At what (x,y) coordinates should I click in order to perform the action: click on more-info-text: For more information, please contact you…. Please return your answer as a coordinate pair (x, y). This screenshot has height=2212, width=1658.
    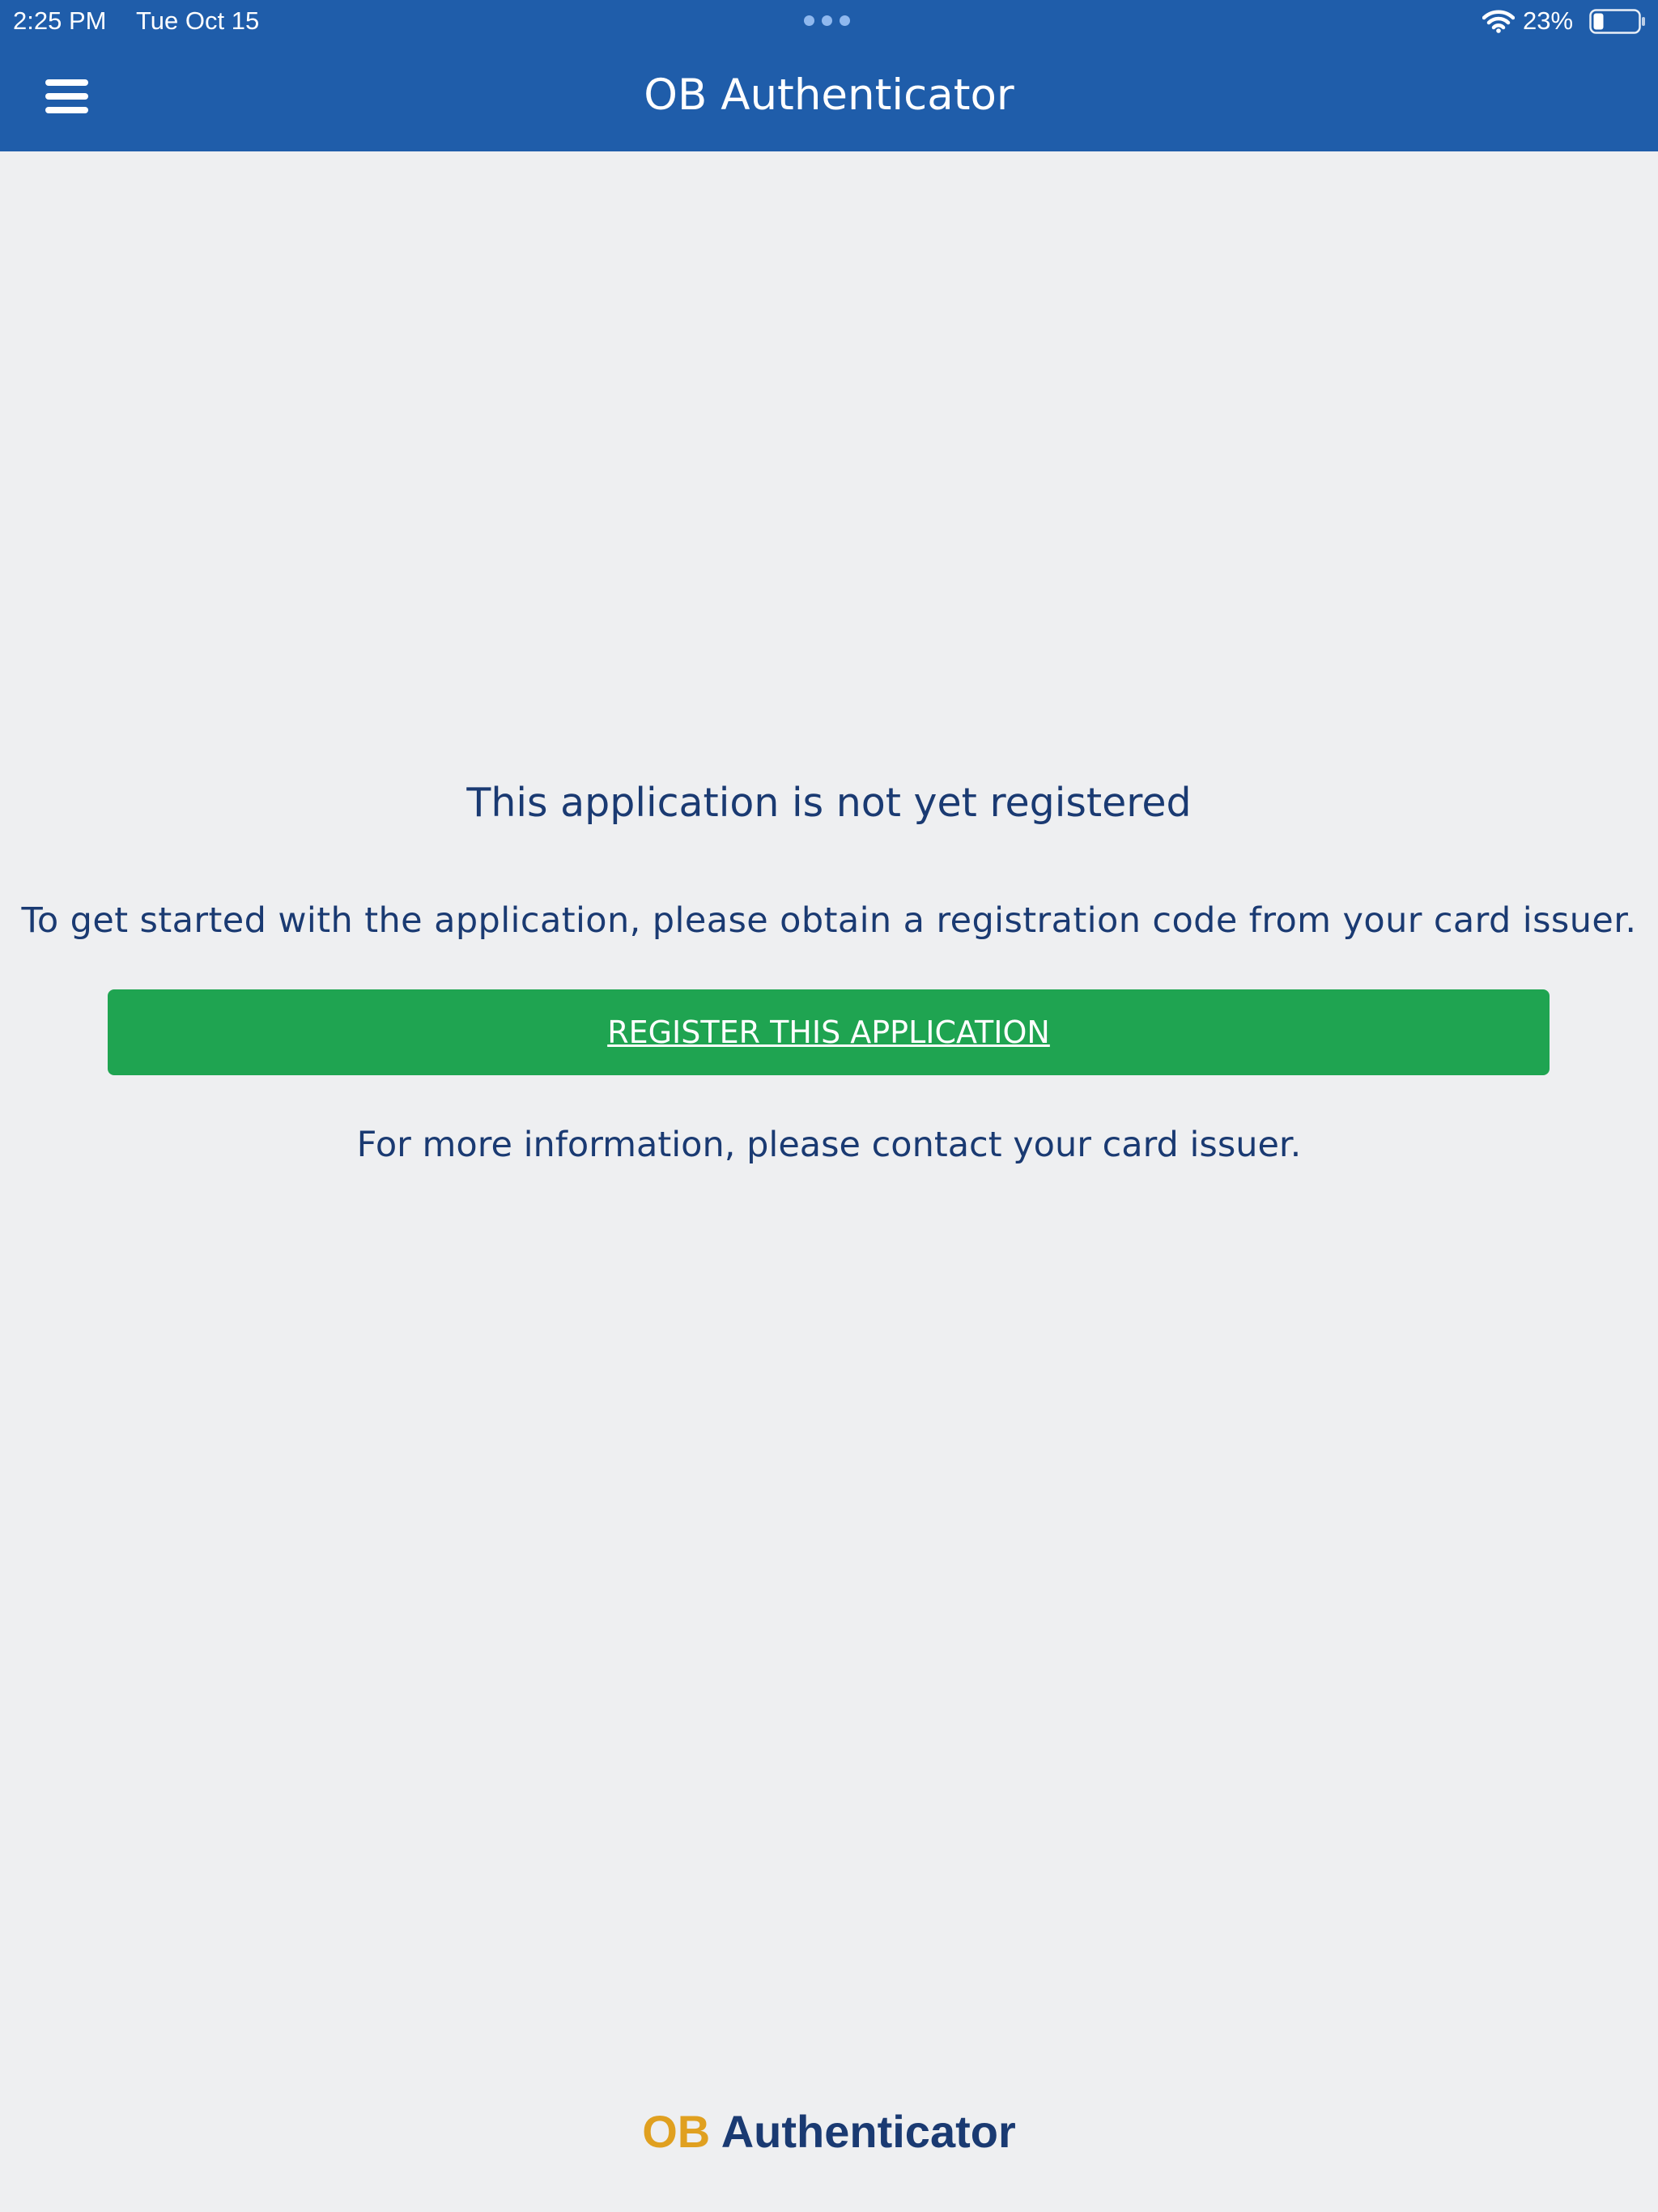
    Looking at the image, I should click on (829, 1145).